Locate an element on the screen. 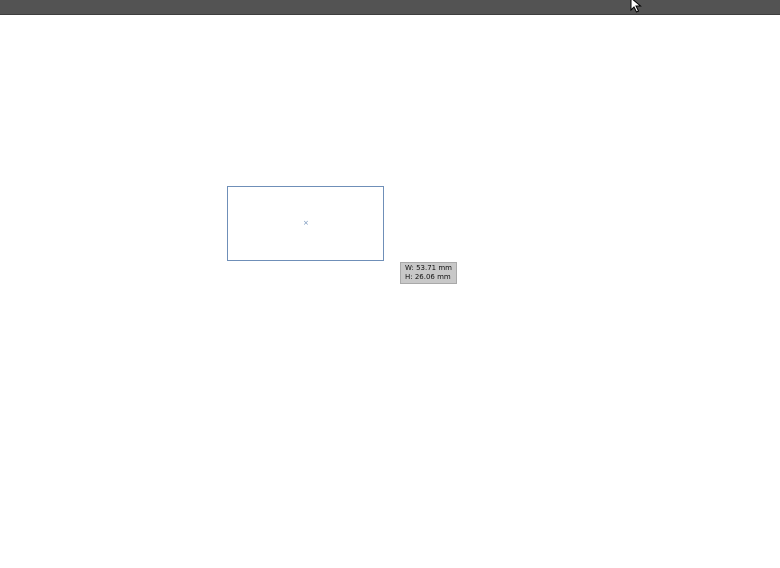 This screenshot has width=780, height=568. top-title-bar is located at coordinates (390, 7).